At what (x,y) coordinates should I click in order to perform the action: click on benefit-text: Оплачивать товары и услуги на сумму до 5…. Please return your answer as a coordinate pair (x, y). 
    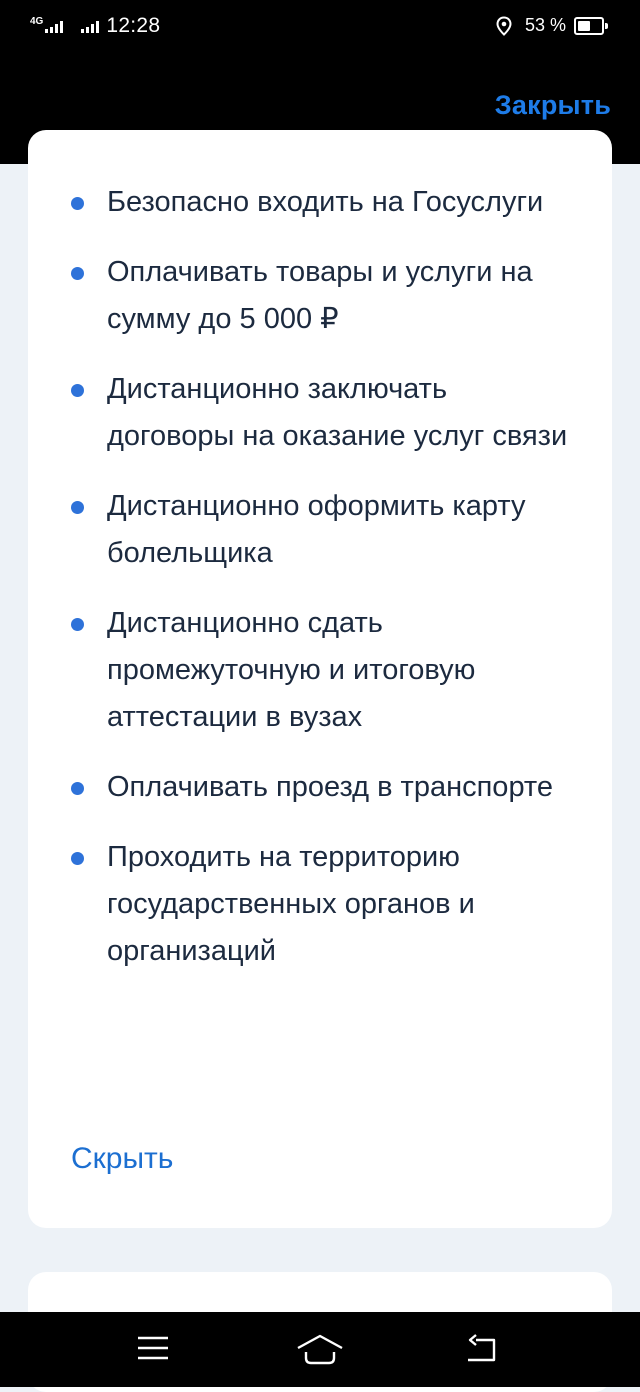
    Looking at the image, I should click on (320, 295).